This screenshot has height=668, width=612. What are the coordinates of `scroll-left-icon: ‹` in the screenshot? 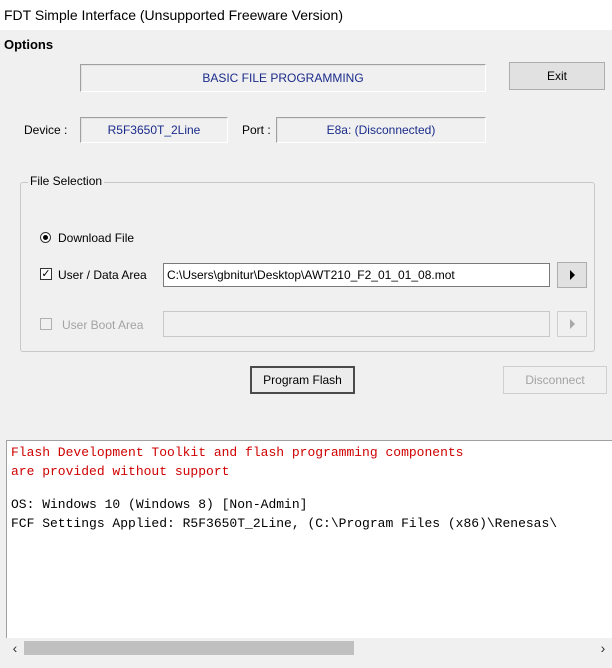 It's located at (15, 648).